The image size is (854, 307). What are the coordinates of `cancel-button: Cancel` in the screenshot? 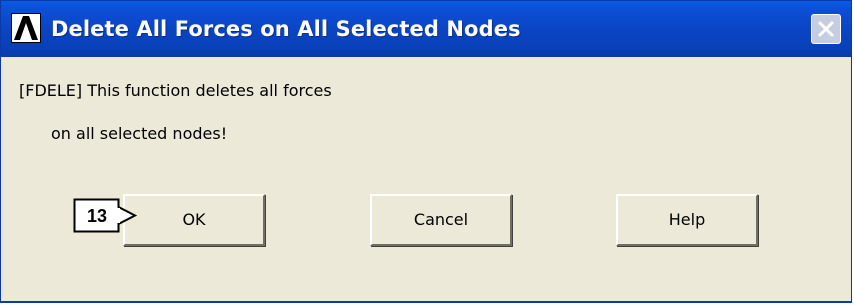 It's located at (441, 220).